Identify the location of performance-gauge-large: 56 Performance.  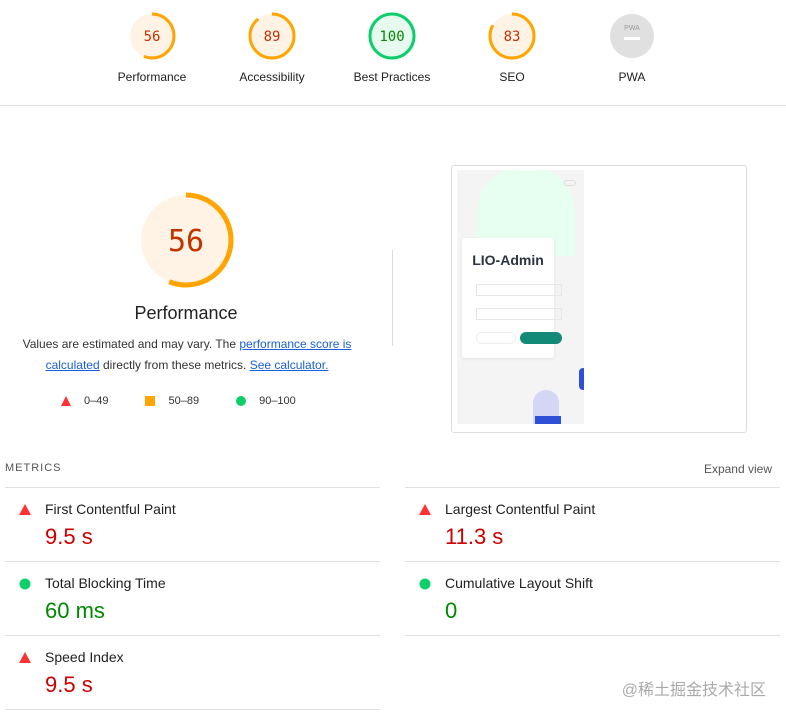
(186, 257).